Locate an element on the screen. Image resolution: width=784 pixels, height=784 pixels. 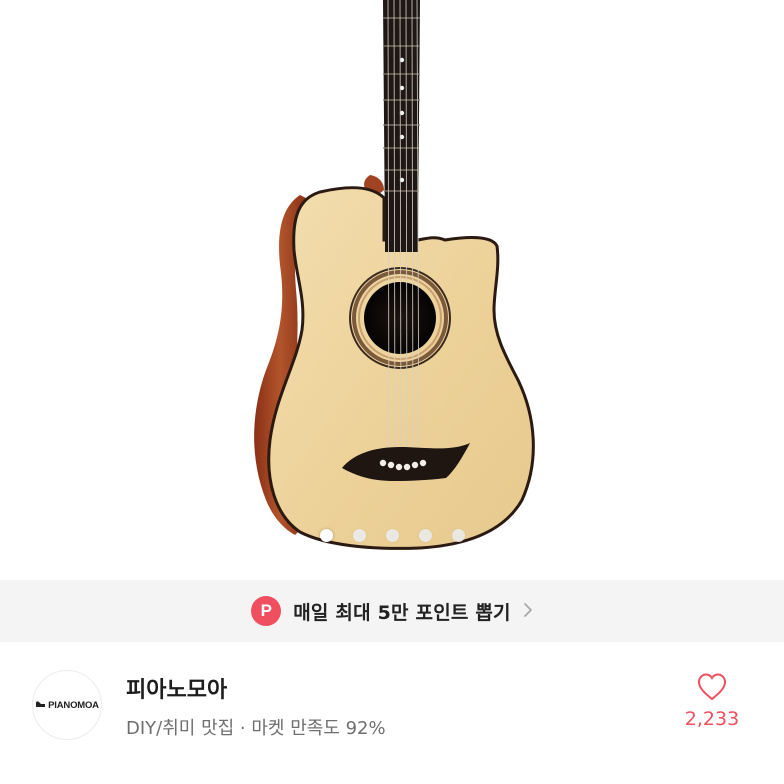
like-button: 2,233 is located at coordinates (712, 701).